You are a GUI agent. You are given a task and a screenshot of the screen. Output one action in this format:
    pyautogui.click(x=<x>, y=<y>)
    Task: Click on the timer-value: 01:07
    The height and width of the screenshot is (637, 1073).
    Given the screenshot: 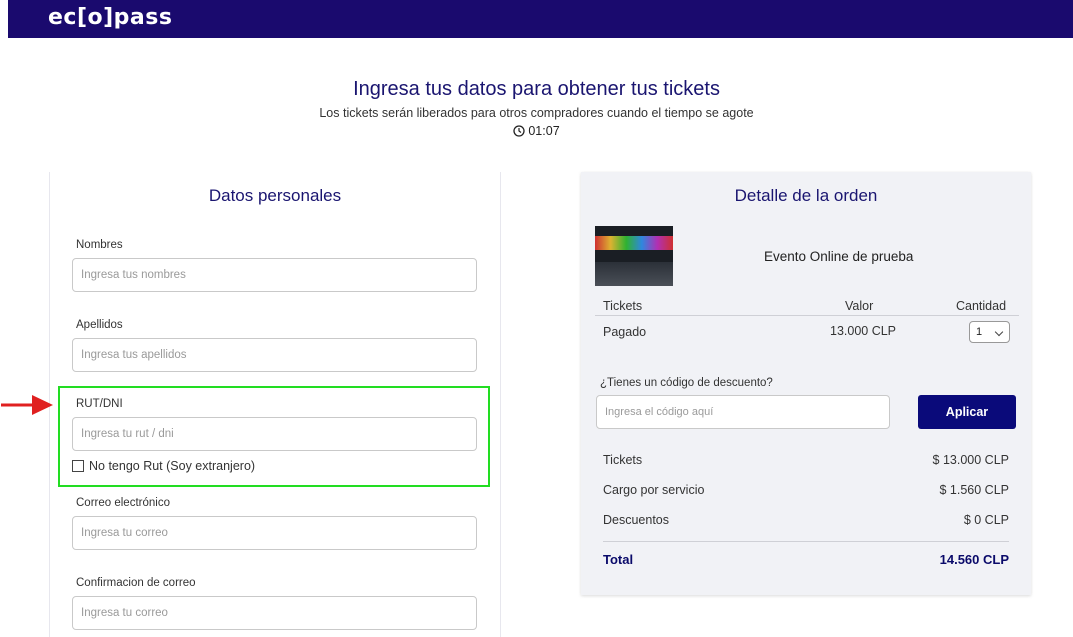 What is the action you would take?
    pyautogui.click(x=544, y=131)
    